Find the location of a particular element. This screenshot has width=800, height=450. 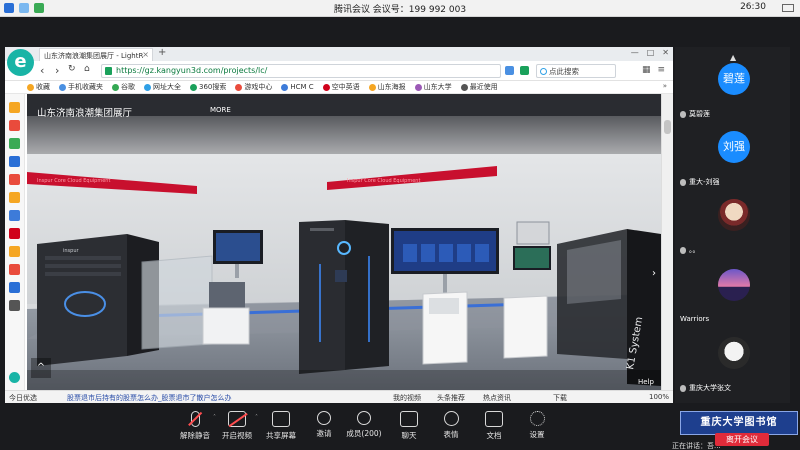

docs-button: 文档 is located at coordinates (494, 426).